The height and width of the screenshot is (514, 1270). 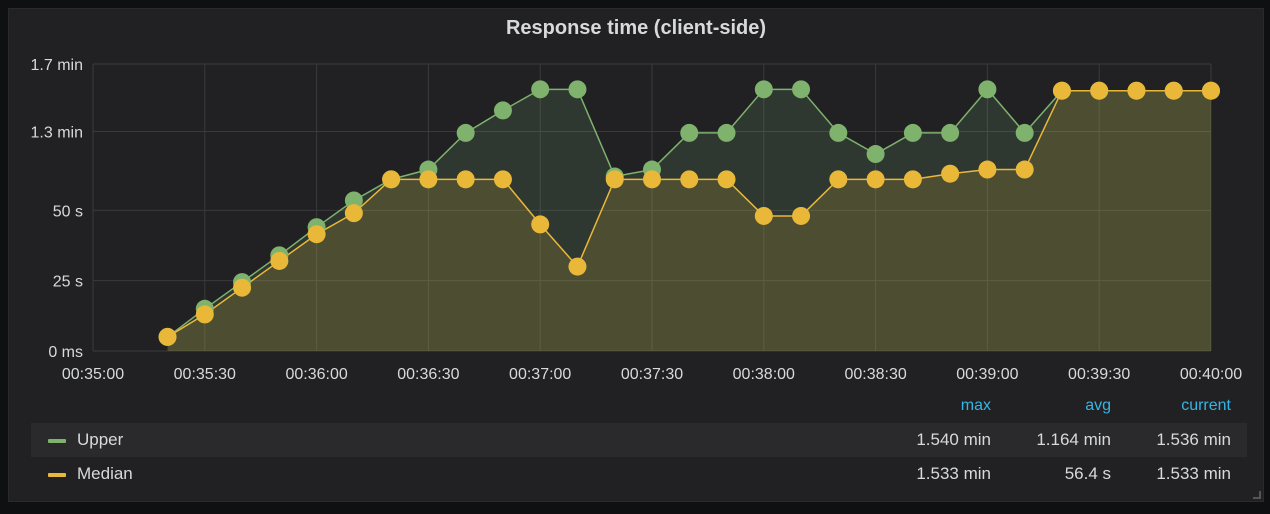 What do you see at coordinates (100, 440) in the screenshot?
I see `legend-series-name: Upper` at bounding box center [100, 440].